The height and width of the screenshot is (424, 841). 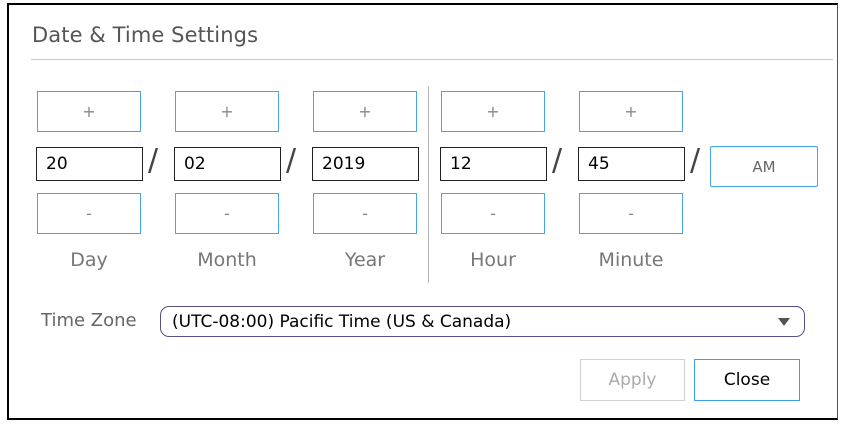 What do you see at coordinates (631, 260) in the screenshot?
I see `minute-label: Minute` at bounding box center [631, 260].